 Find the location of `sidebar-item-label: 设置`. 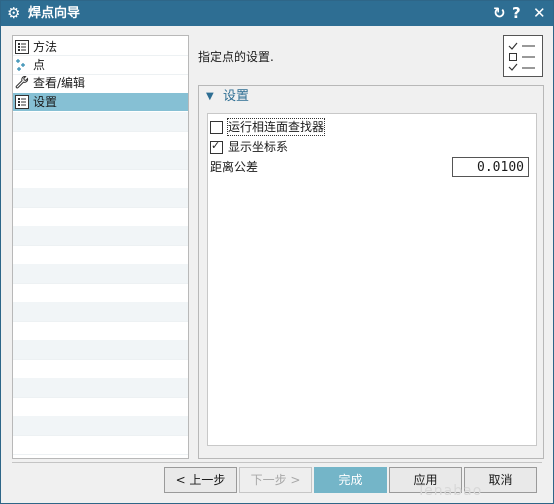

sidebar-item-label: 设置 is located at coordinates (45, 102).